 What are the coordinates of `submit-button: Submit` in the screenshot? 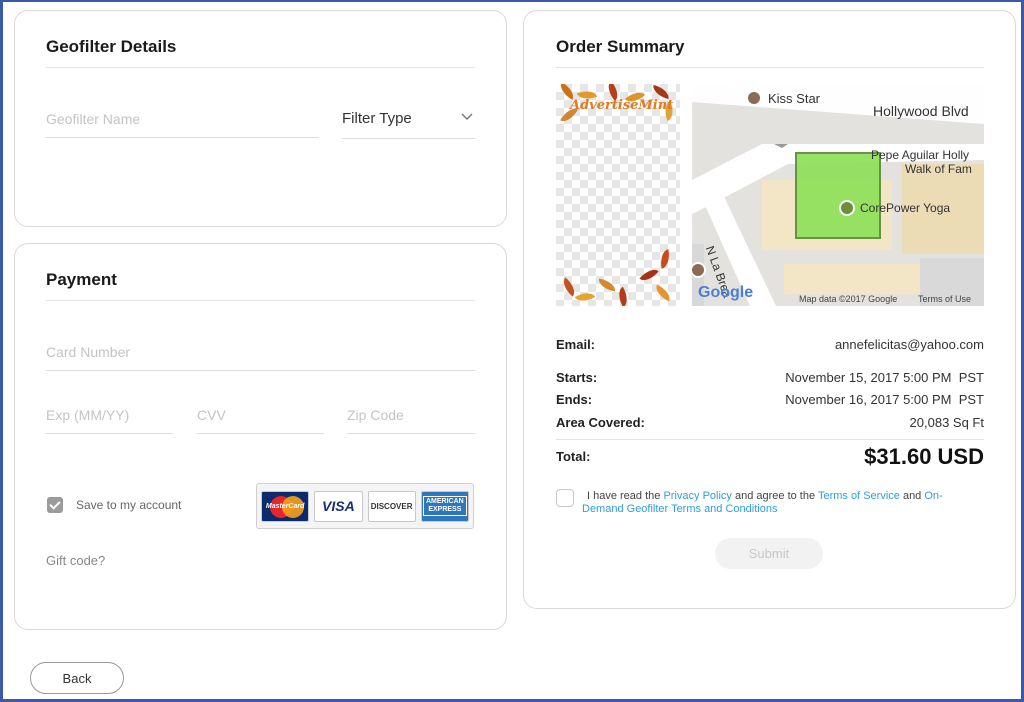 It's located at (769, 553).